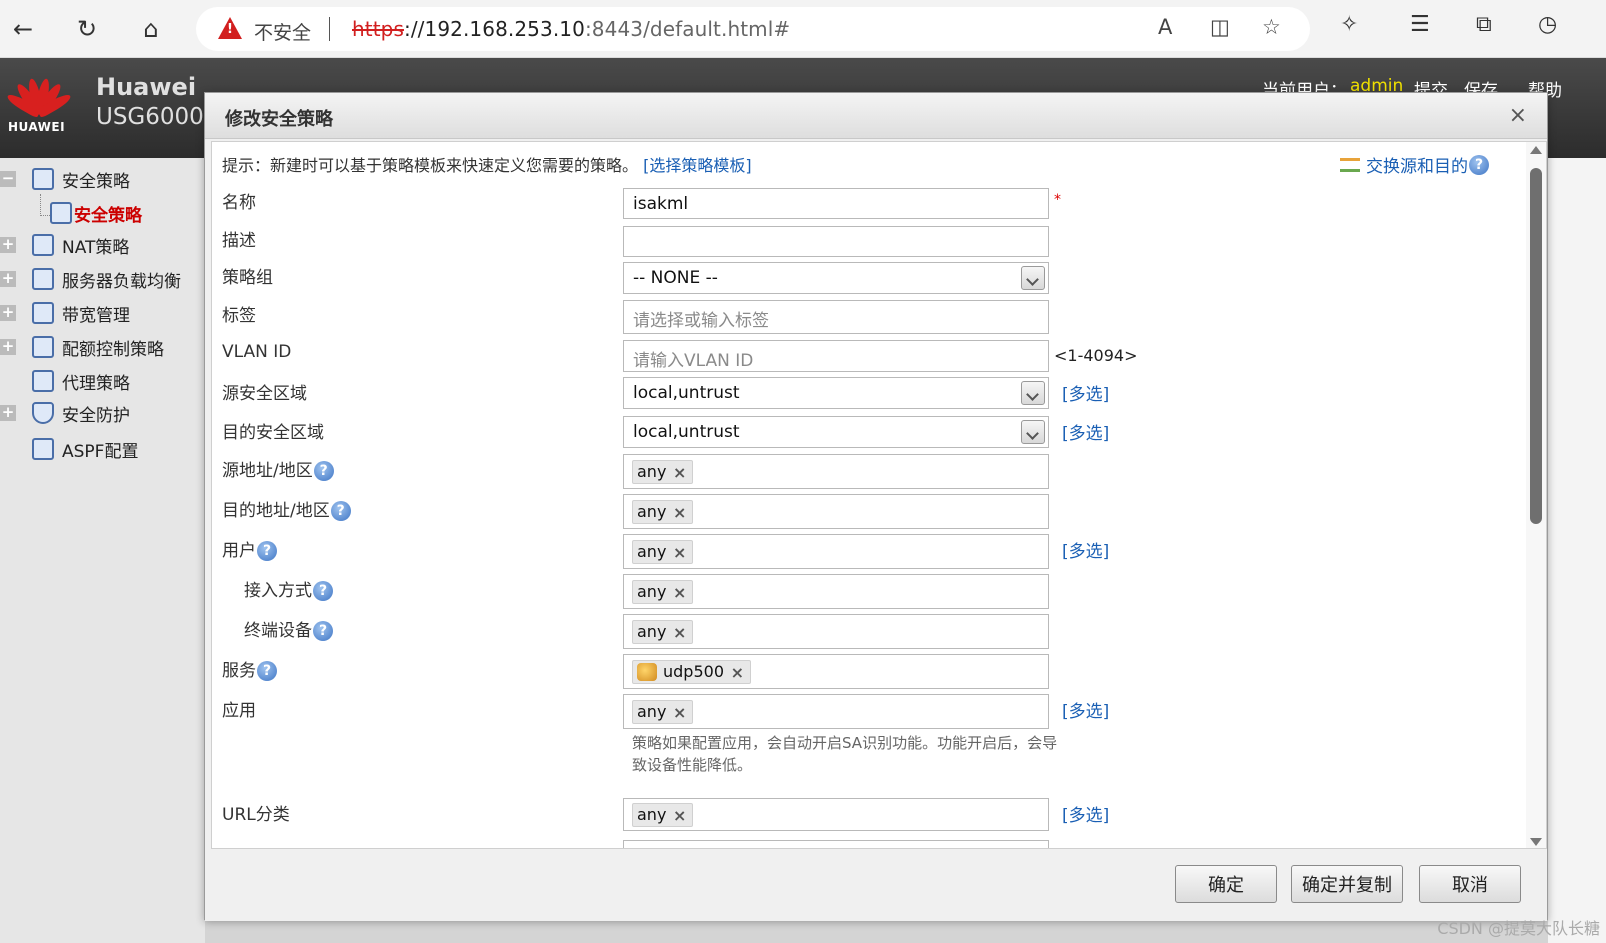 The width and height of the screenshot is (1606, 943). What do you see at coordinates (8, 179) in the screenshot?
I see `collapse-icon: −` at bounding box center [8, 179].